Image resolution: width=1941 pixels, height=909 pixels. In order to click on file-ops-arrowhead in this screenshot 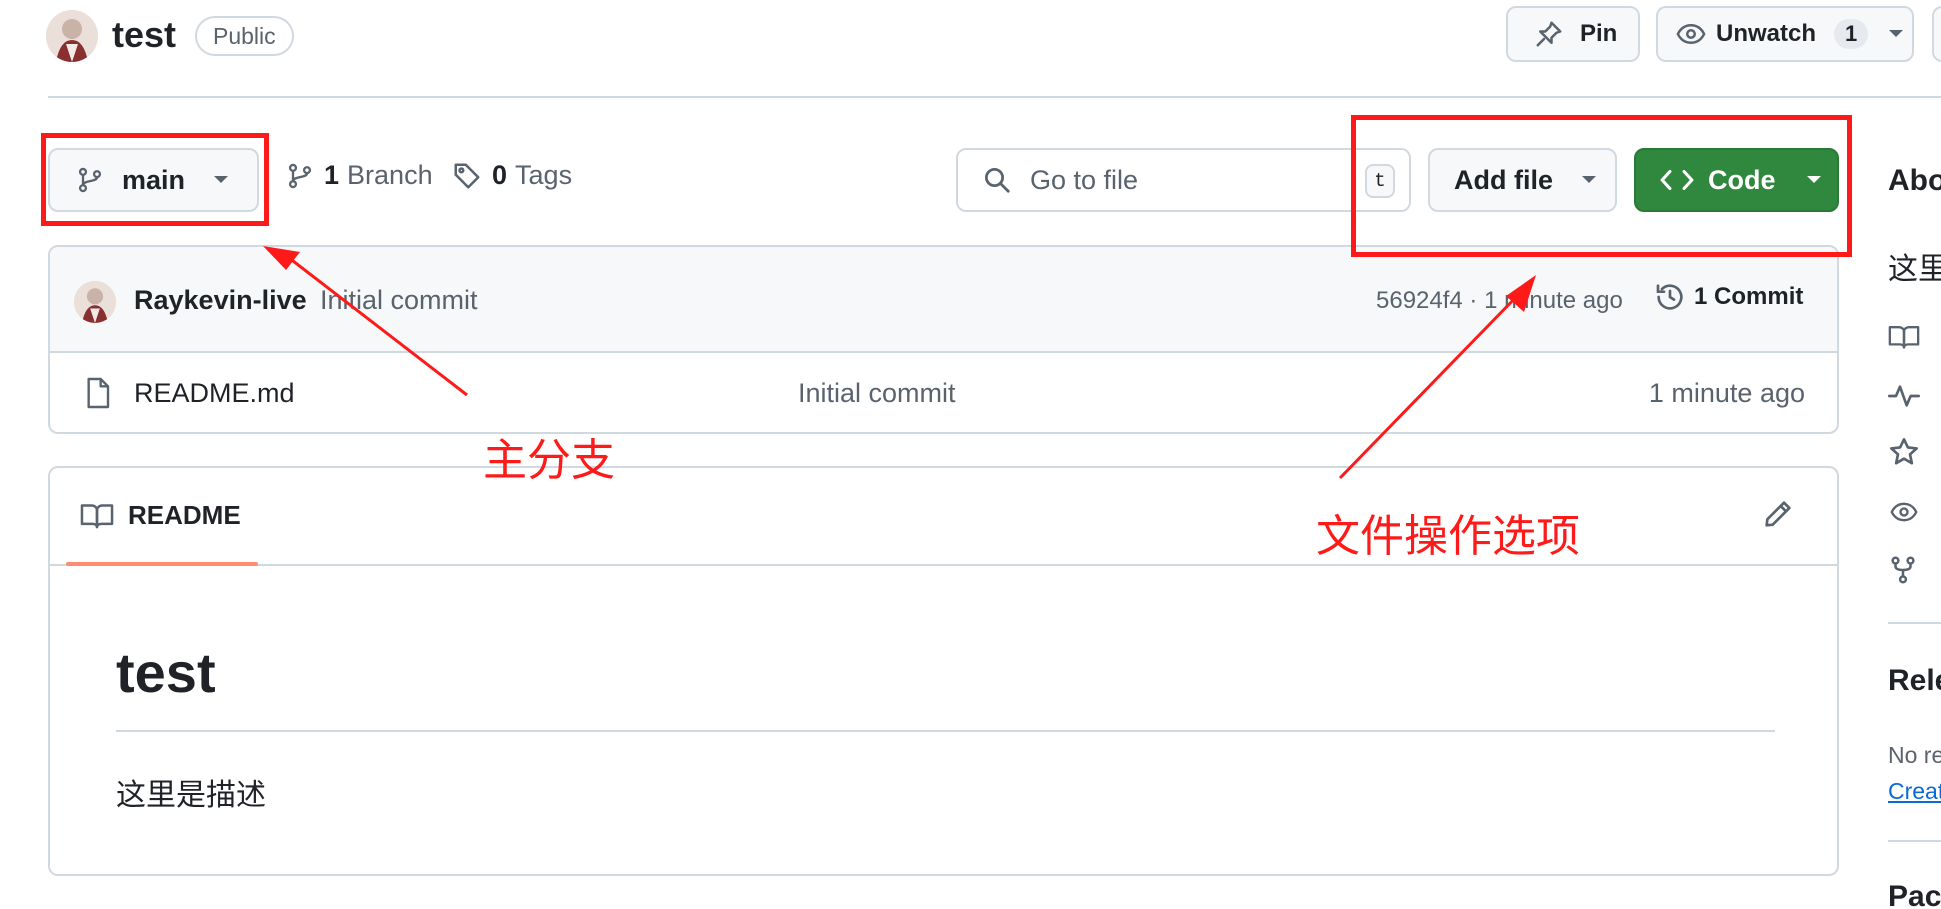, I will do `click(1521, 293)`.